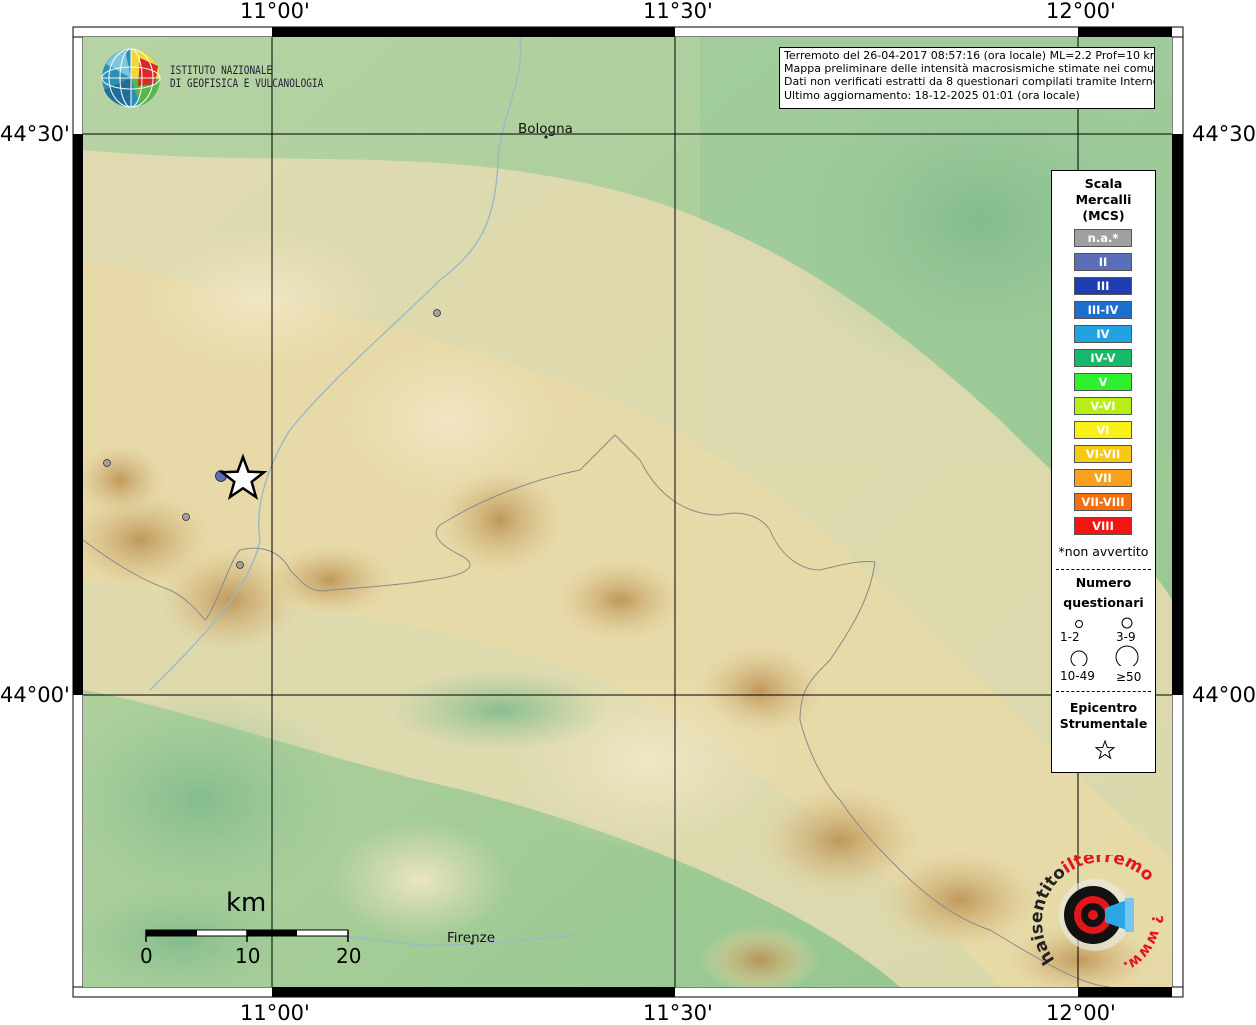  I want to click on legend-swatch: V, so click(1103, 382).